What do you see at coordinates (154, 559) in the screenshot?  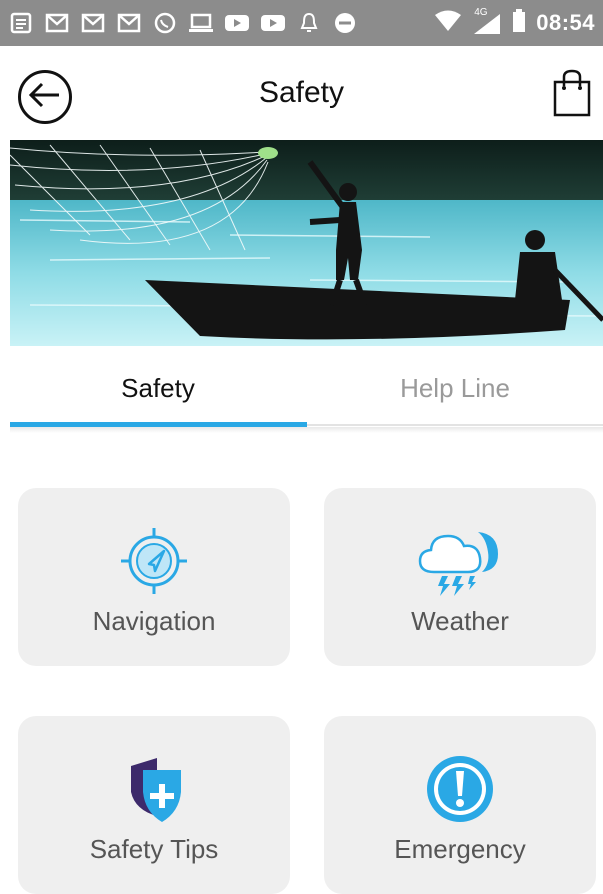 I see `compass-icon` at bounding box center [154, 559].